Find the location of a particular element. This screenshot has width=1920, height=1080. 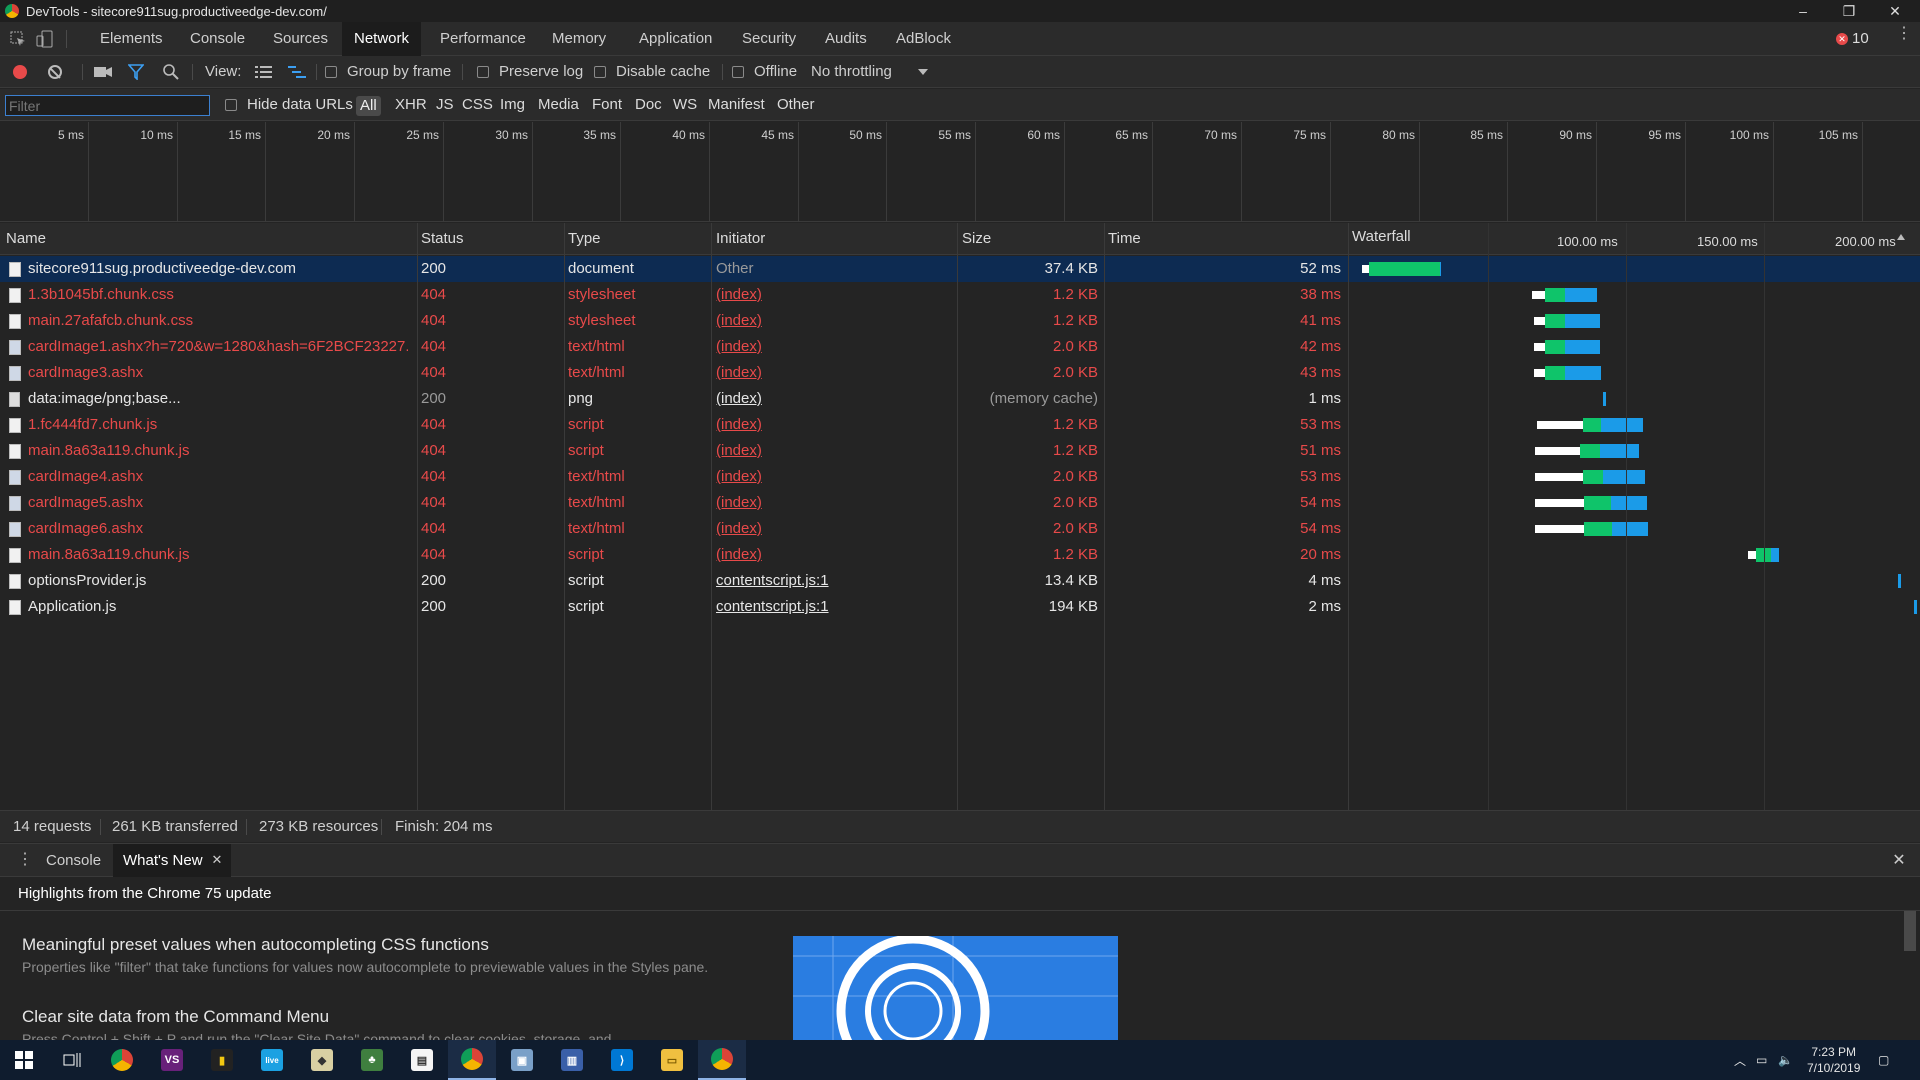

tab-network: Network is located at coordinates (382, 39).